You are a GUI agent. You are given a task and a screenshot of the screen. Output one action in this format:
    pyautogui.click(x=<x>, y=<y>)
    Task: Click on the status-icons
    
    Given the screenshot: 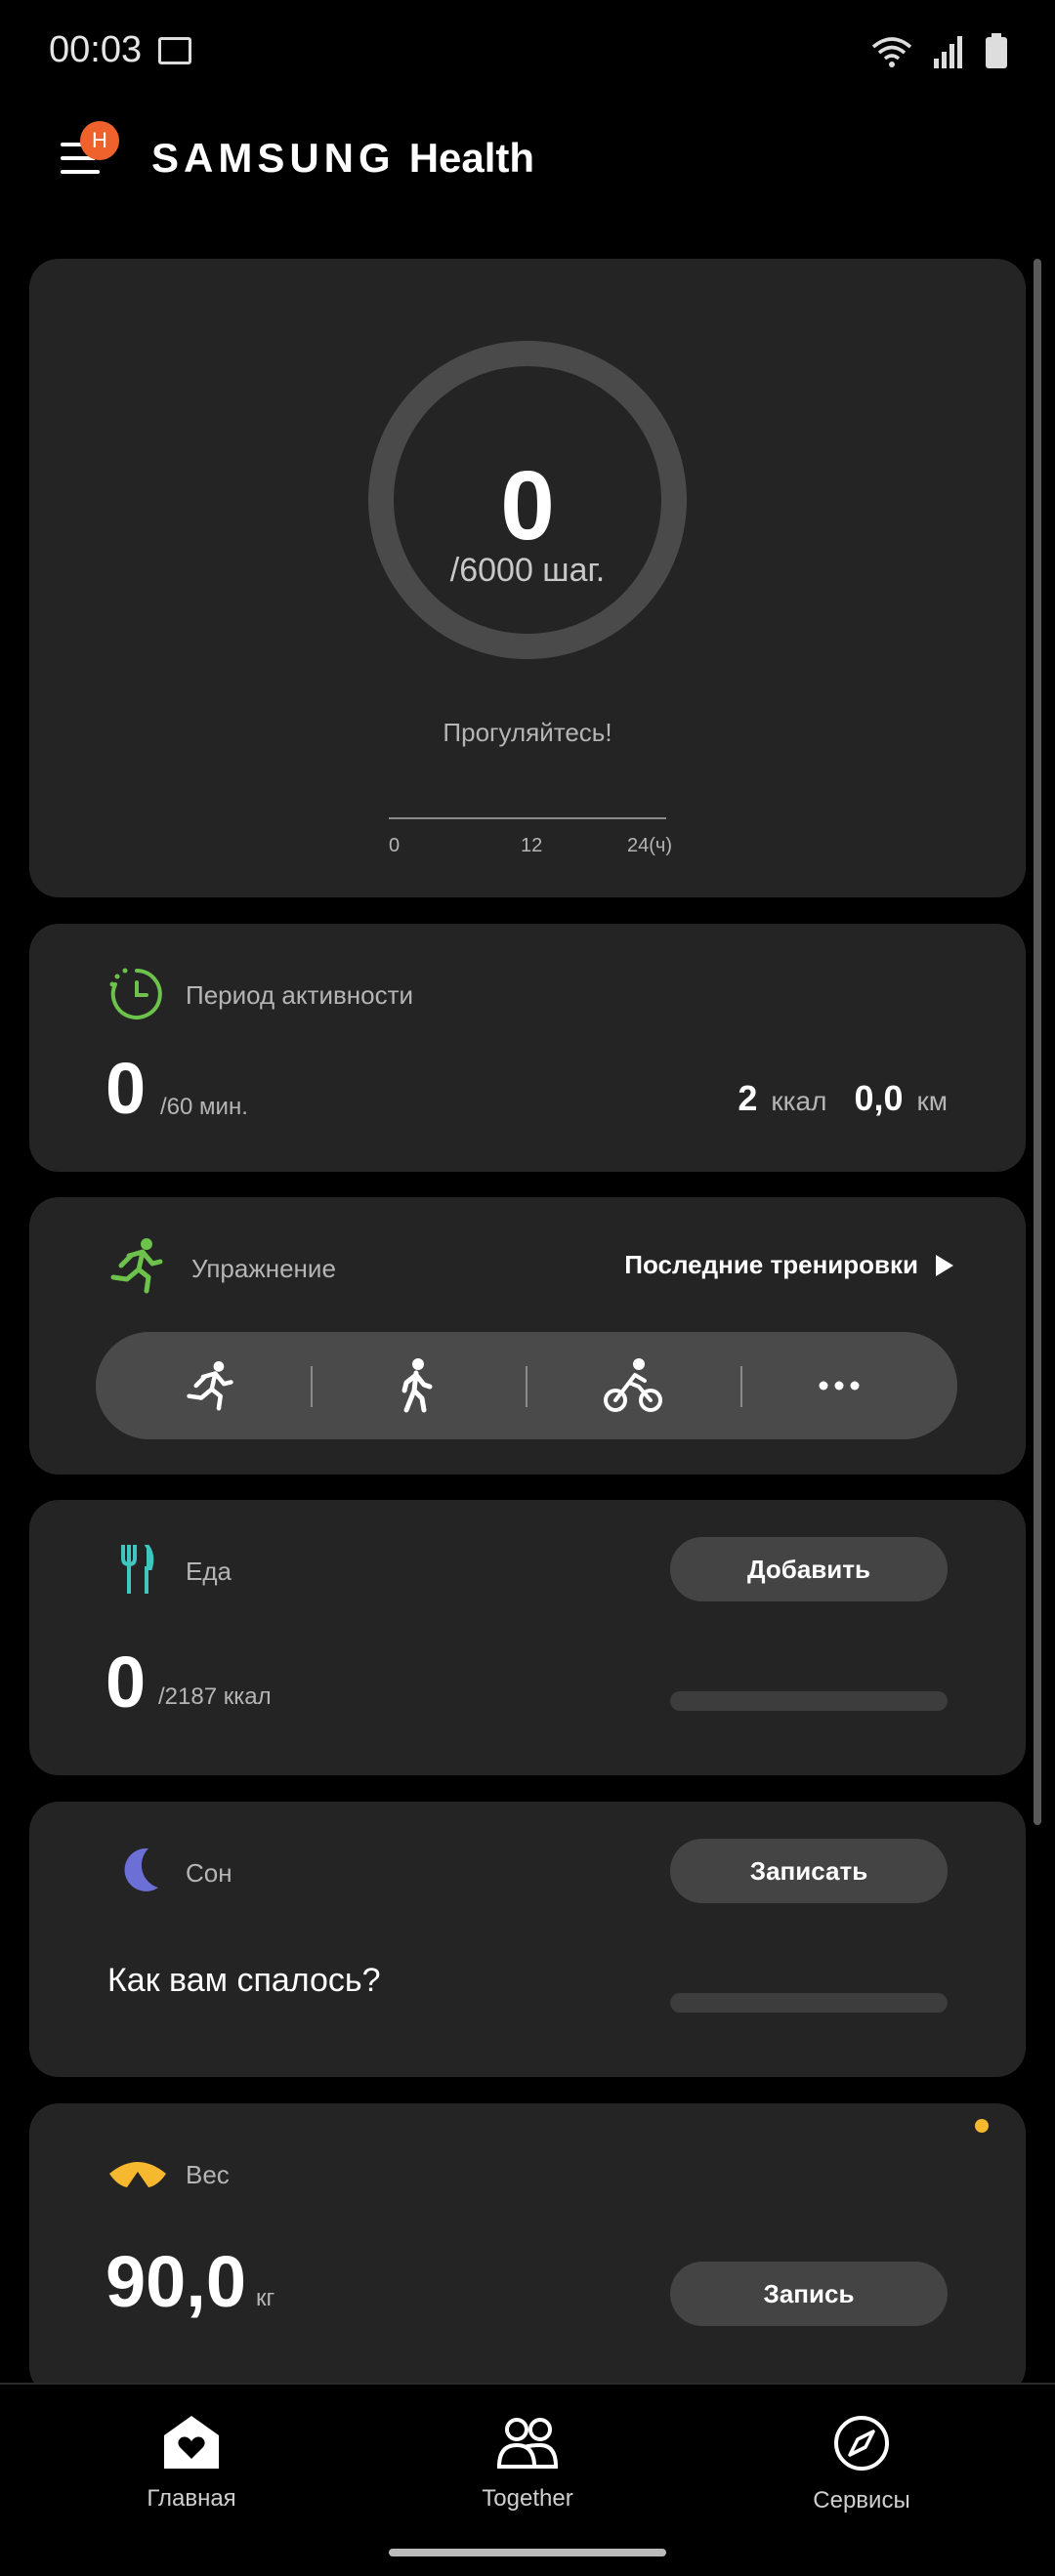 What is the action you would take?
    pyautogui.click(x=939, y=50)
    